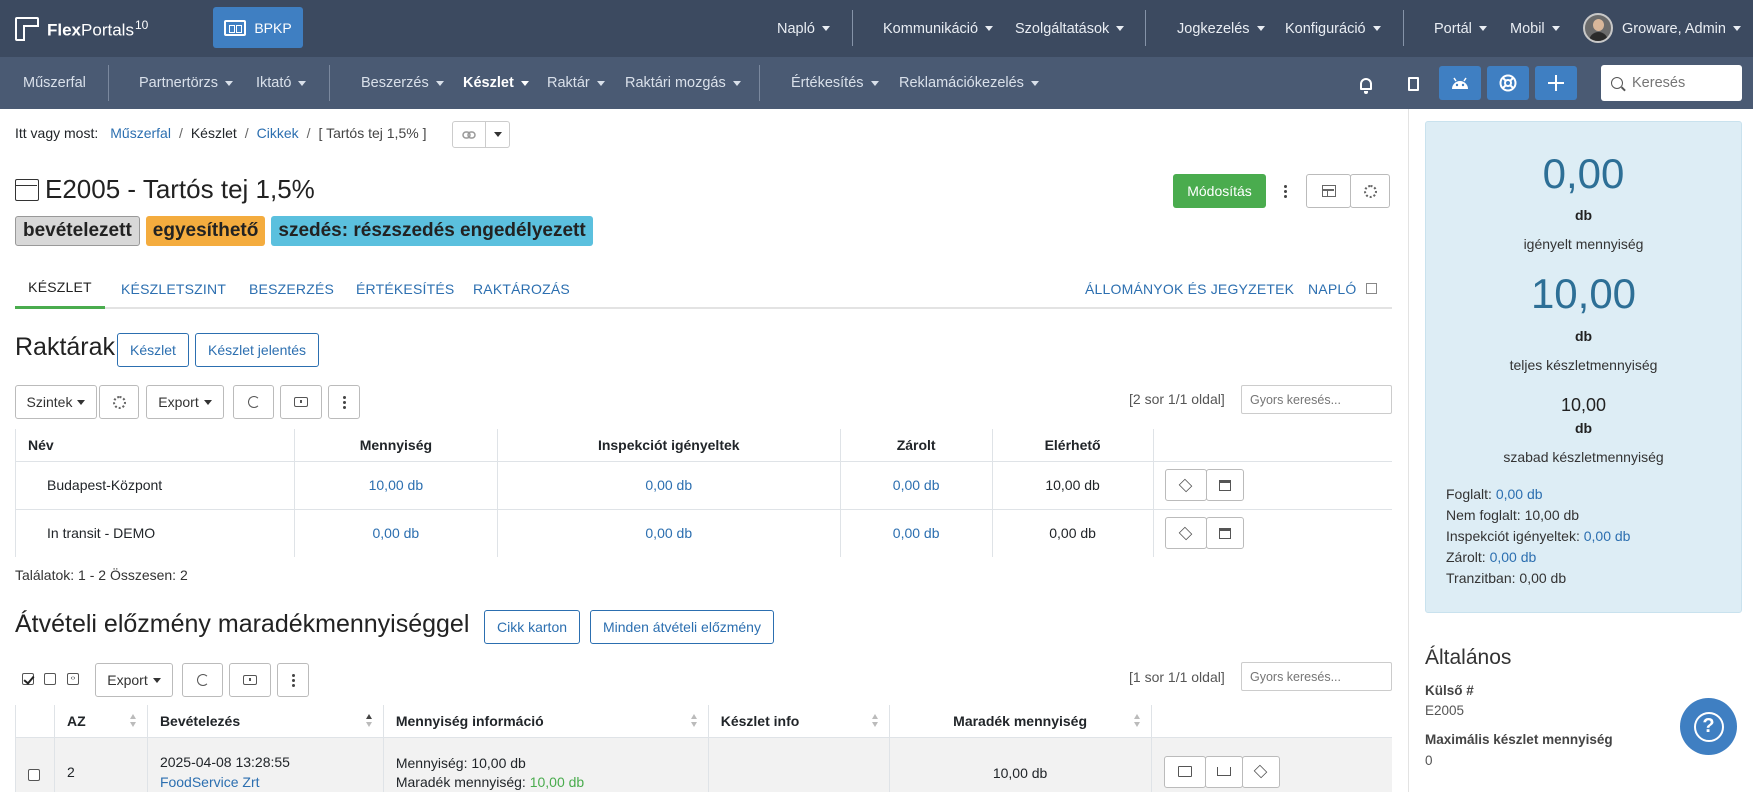 This screenshot has height=792, width=1753. Describe the element at coordinates (1682, 83) in the screenshot. I see `search-input` at that location.